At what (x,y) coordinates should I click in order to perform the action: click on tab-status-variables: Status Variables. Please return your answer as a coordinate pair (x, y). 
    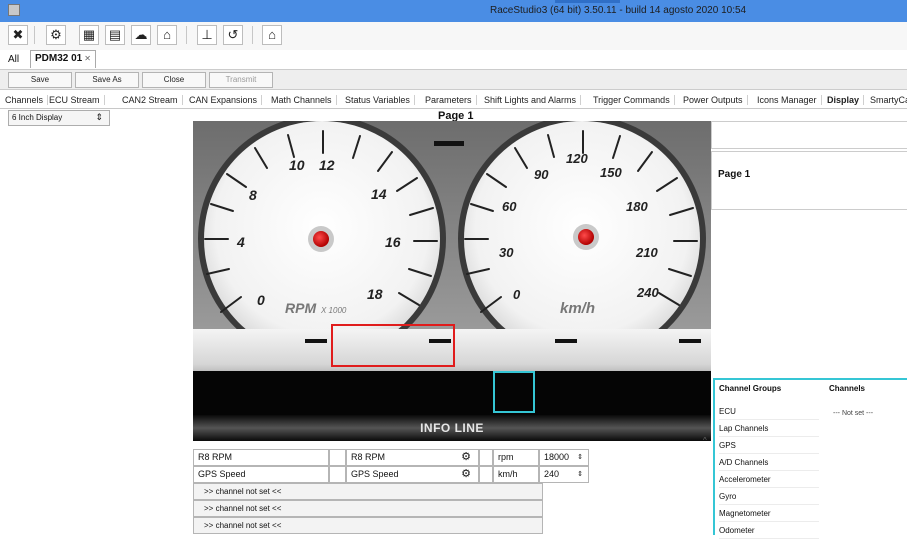
    Looking at the image, I should click on (380, 100).